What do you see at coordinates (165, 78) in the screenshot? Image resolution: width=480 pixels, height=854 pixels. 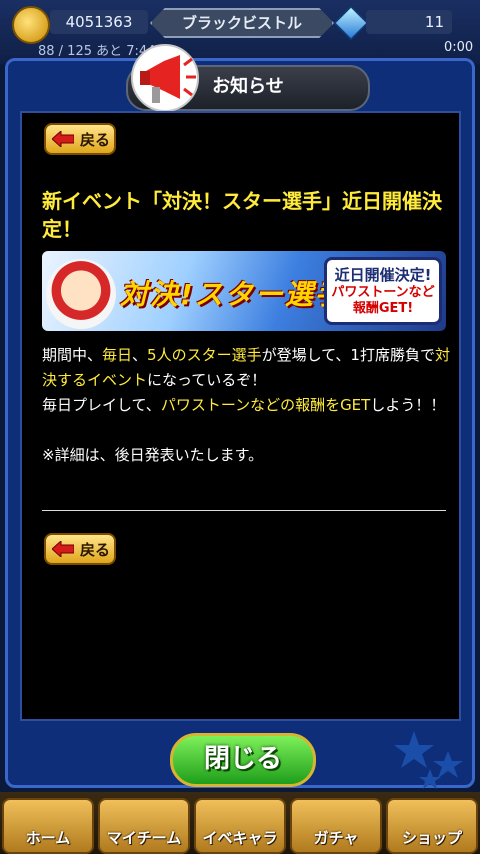 I see `megaphone-icon` at bounding box center [165, 78].